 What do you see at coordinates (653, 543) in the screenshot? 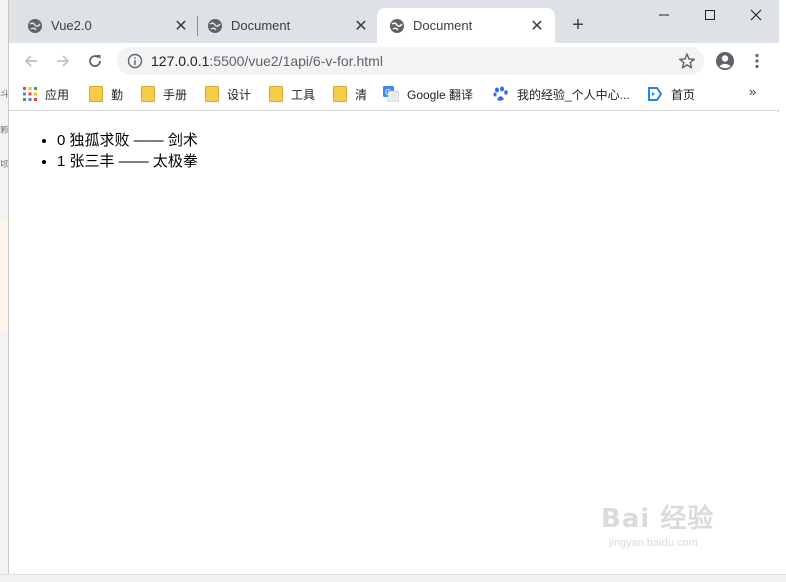
I see `watermark-url: jingyan.baidu.com` at bounding box center [653, 543].